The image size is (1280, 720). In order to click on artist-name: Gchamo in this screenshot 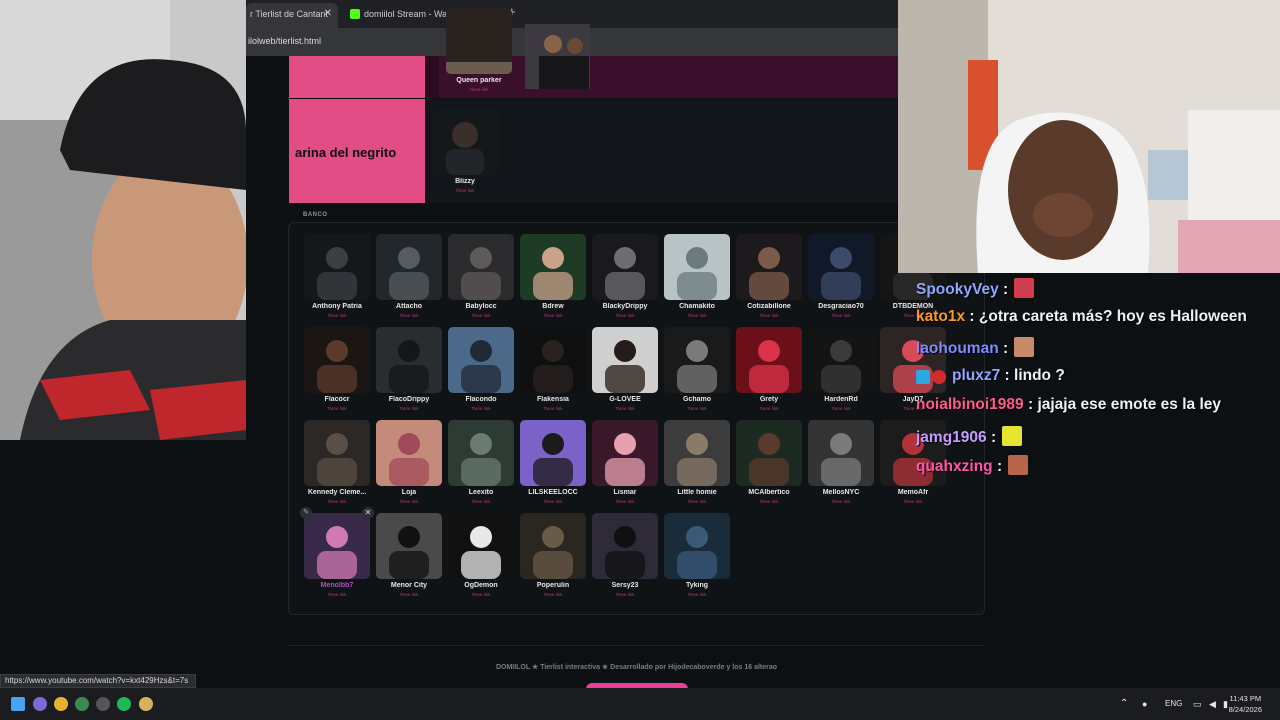, I will do `click(696, 399)`.